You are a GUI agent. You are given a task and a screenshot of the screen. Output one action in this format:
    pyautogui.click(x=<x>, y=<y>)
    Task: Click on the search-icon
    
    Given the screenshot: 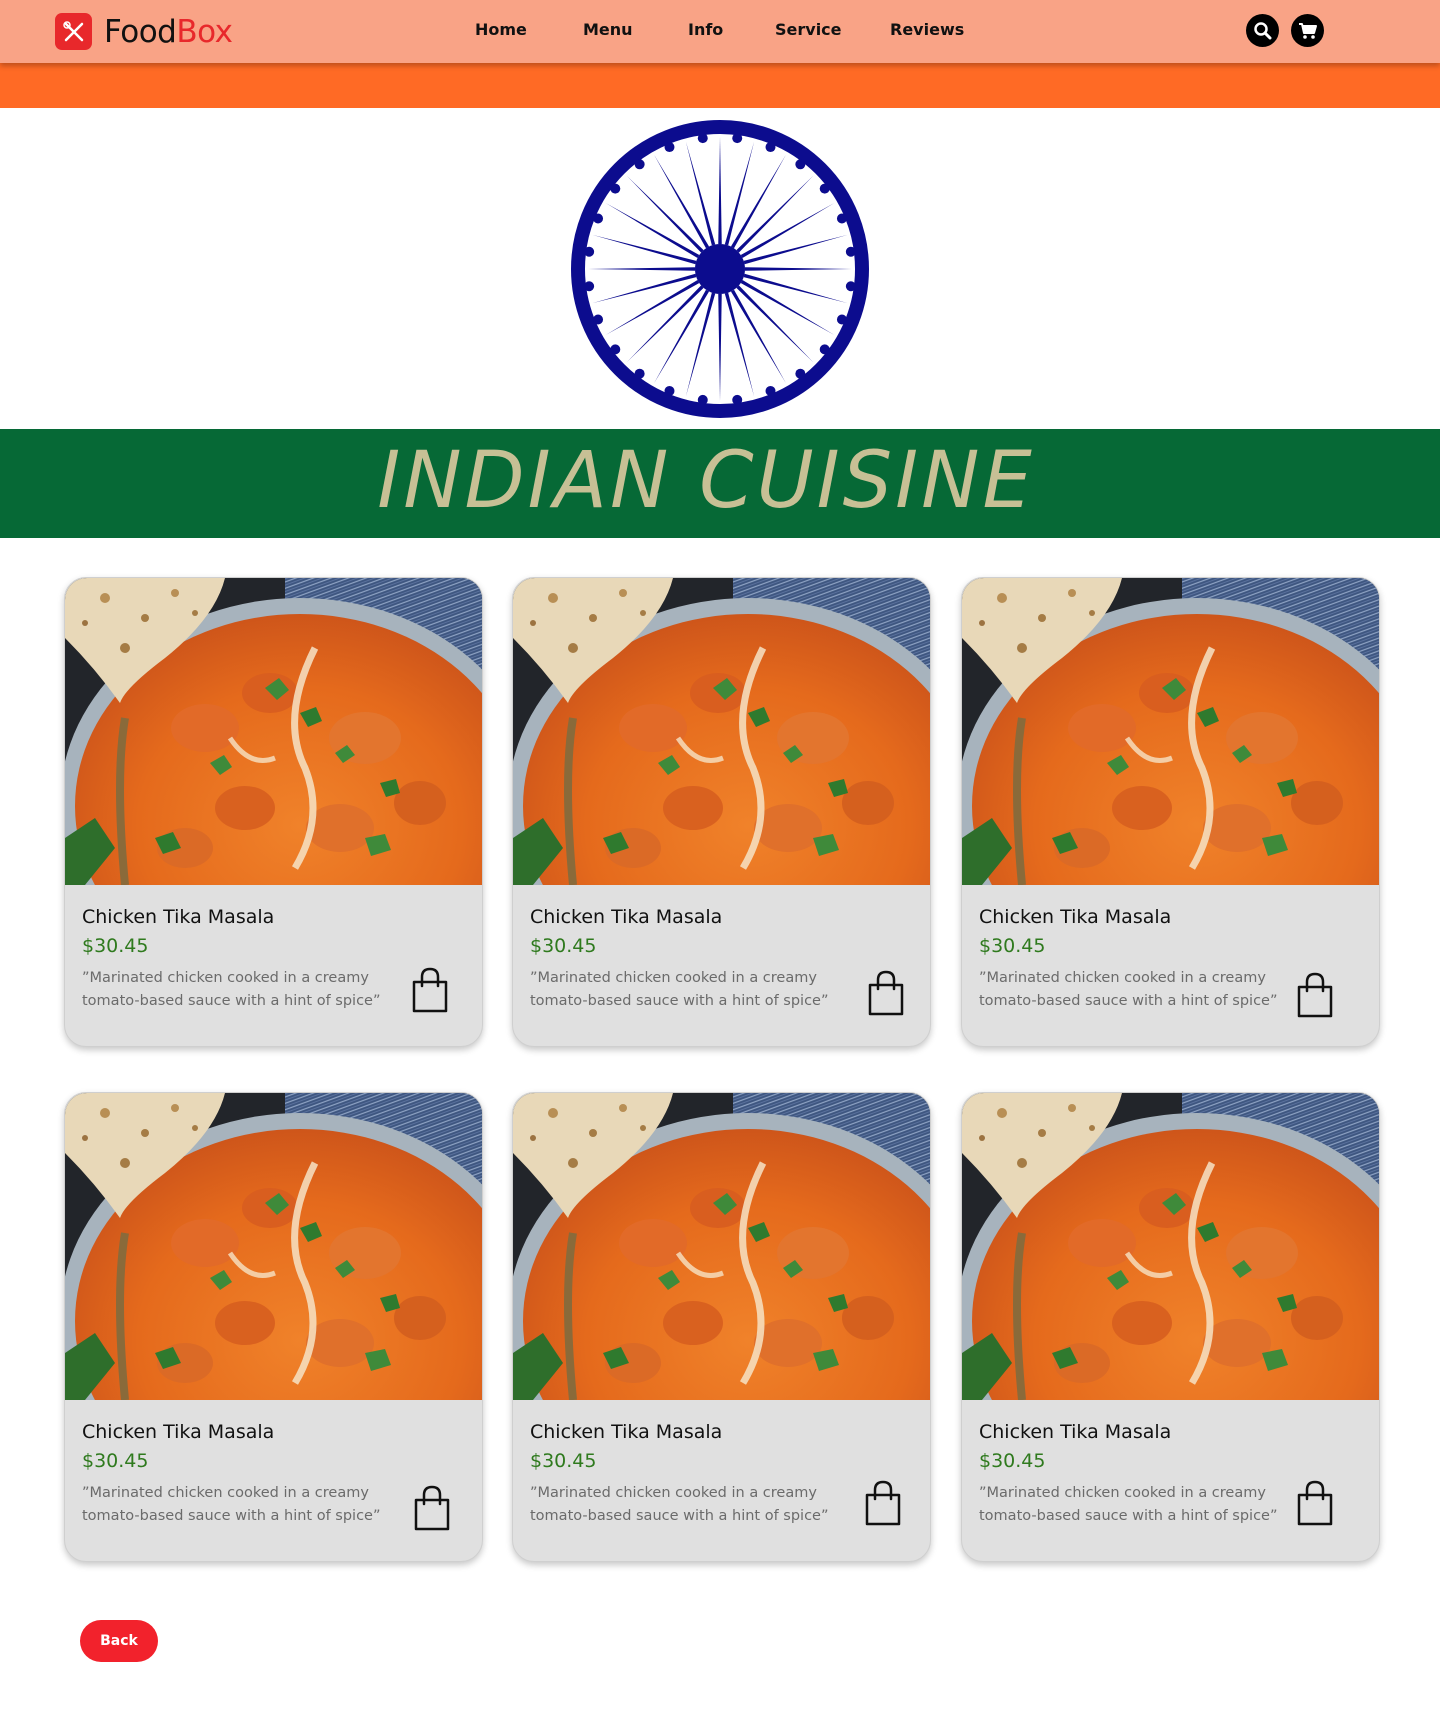 What is the action you would take?
    pyautogui.click(x=1262, y=30)
    